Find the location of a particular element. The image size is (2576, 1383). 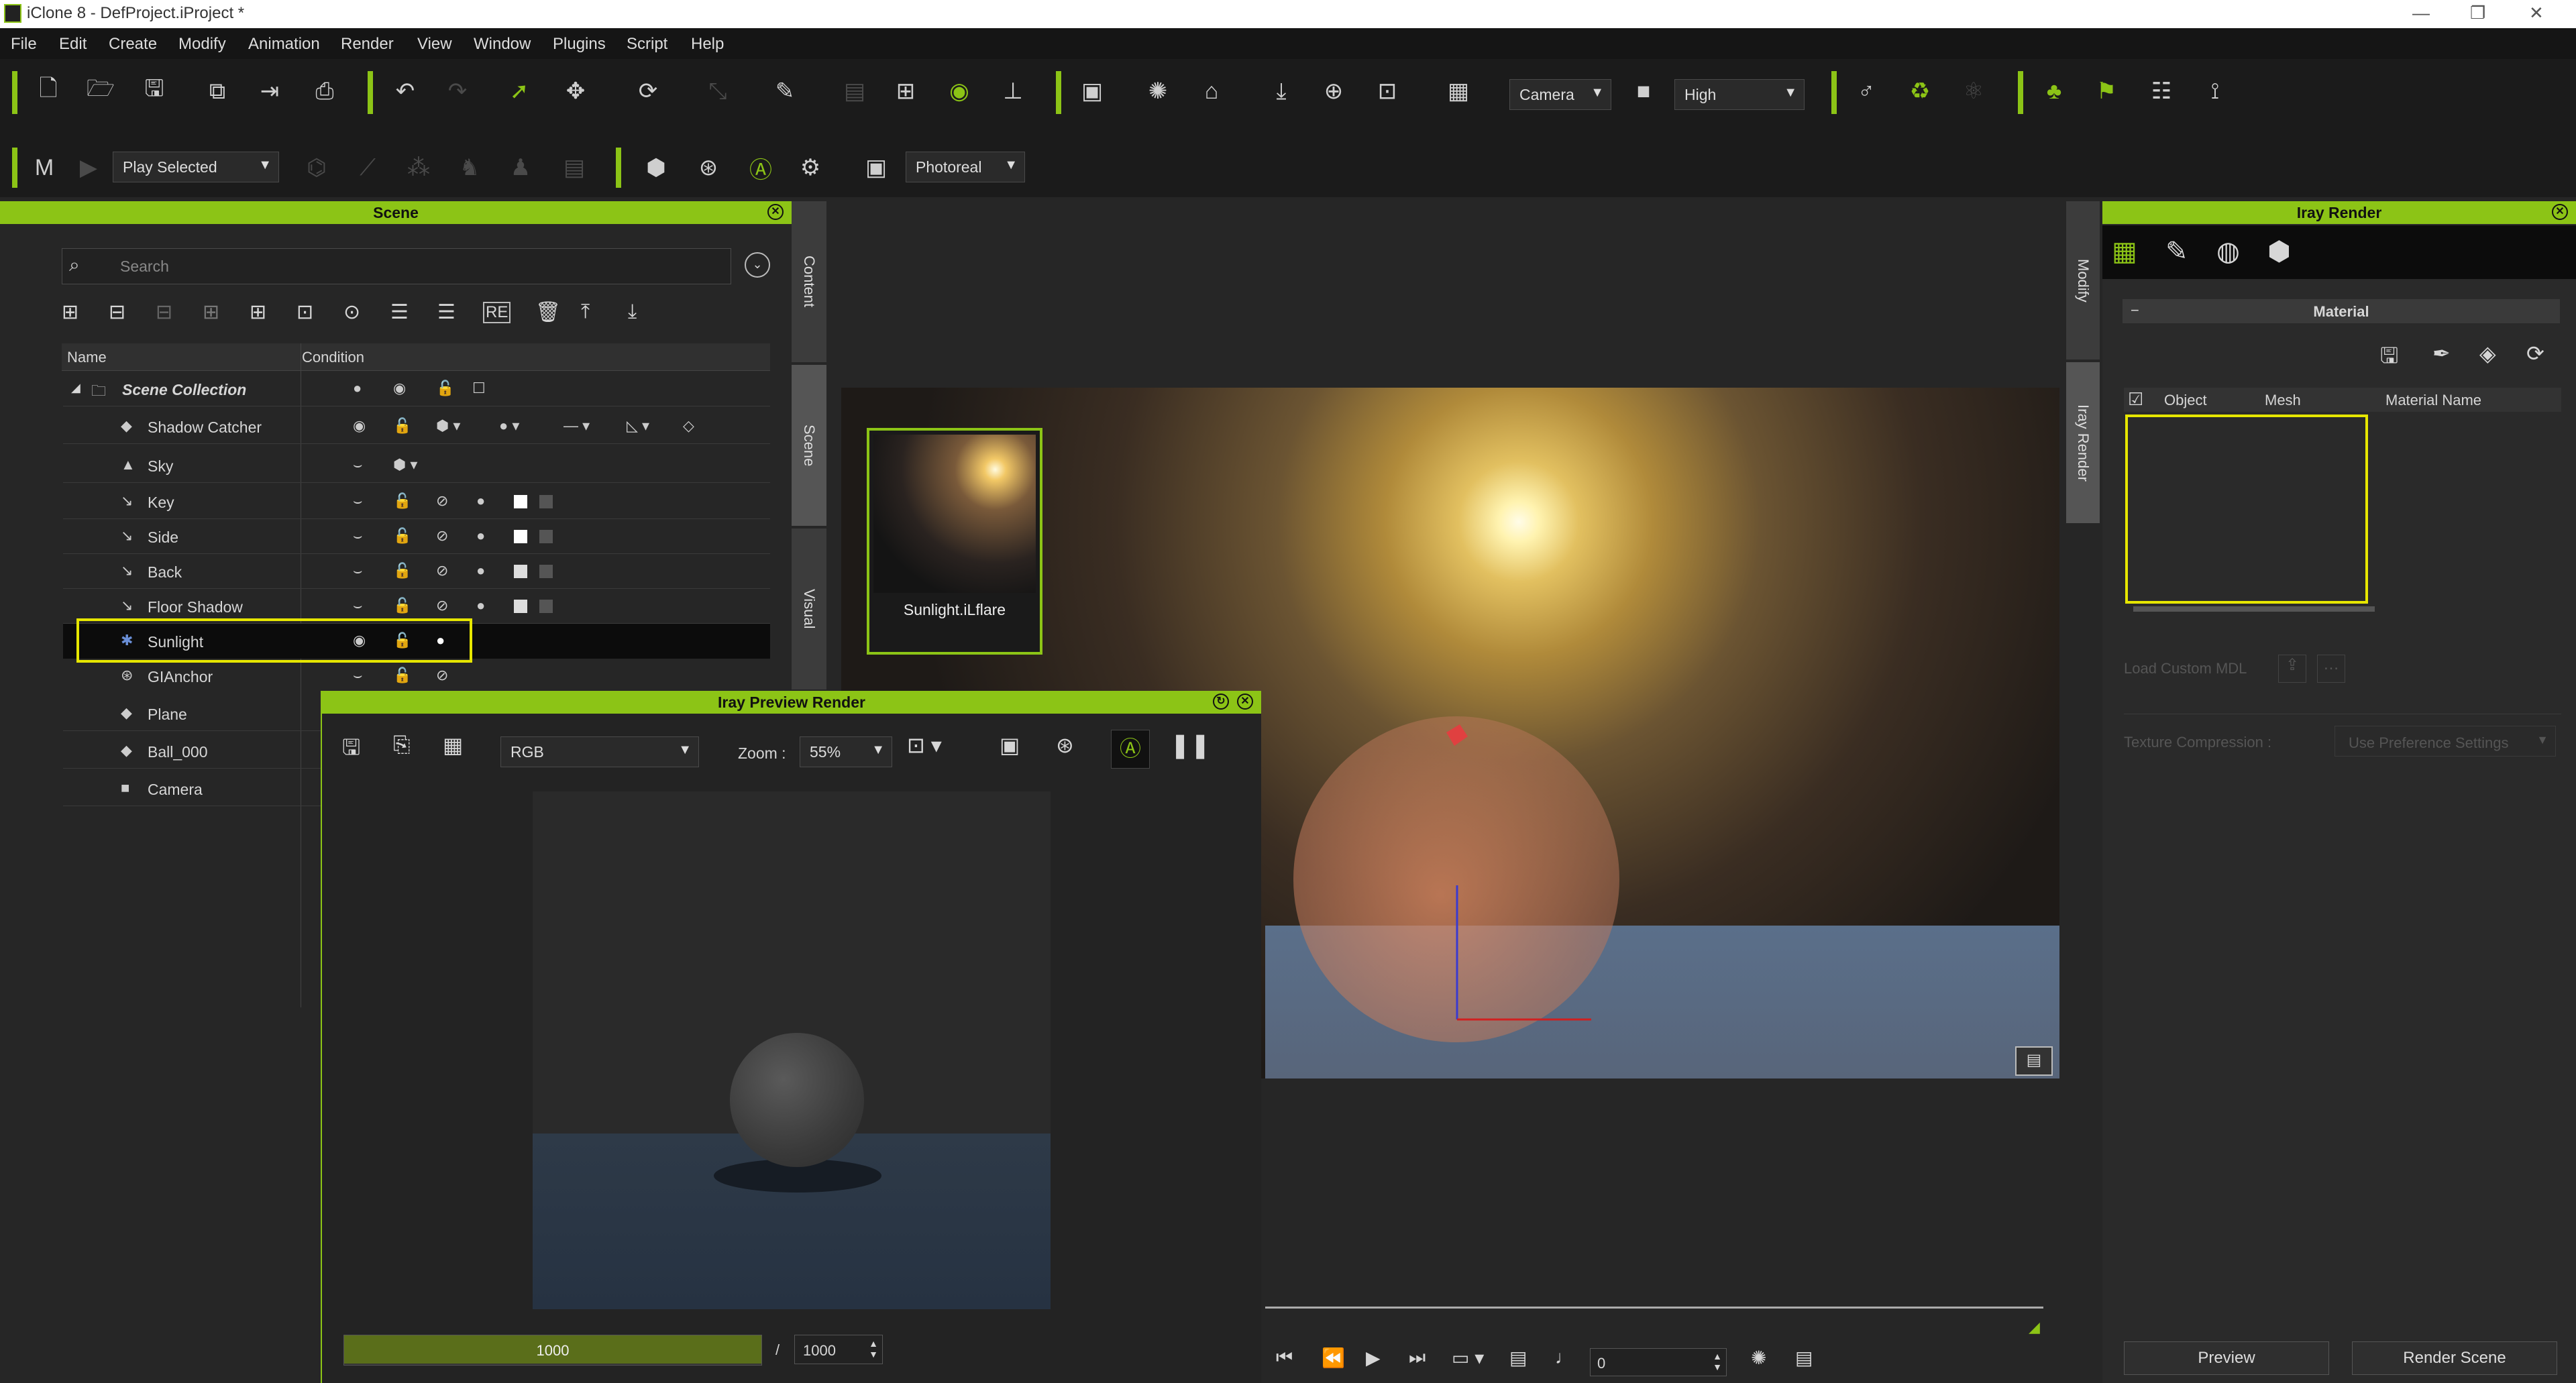

move-down-icon: ⤓ is located at coordinates (632, 311).